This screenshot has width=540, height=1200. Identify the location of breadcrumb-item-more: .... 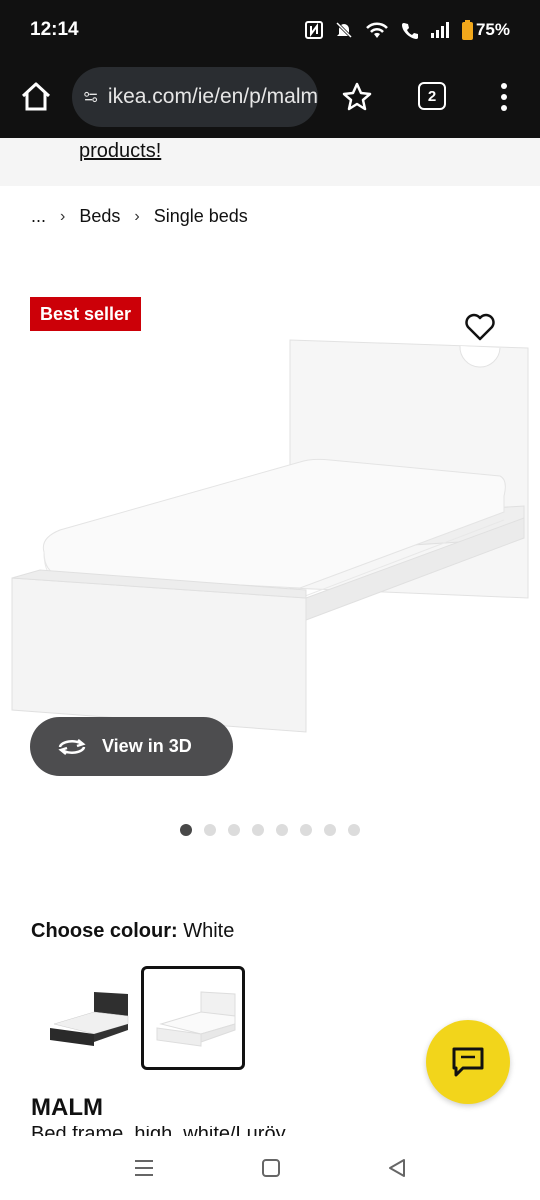
(38, 216).